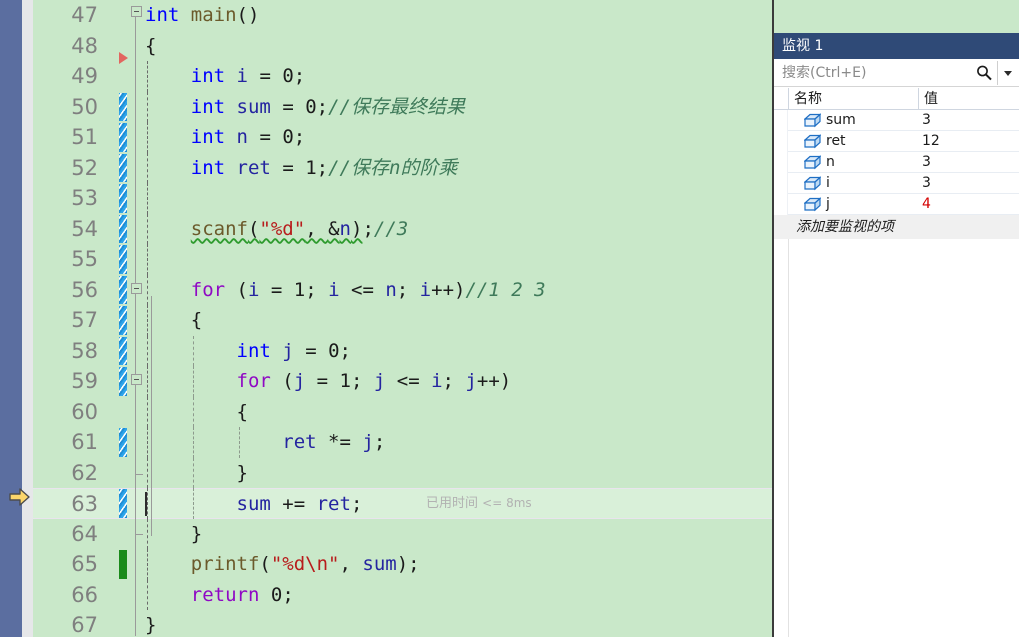 This screenshot has width=1019, height=637. I want to click on watch-variable-name: j, so click(828, 204).